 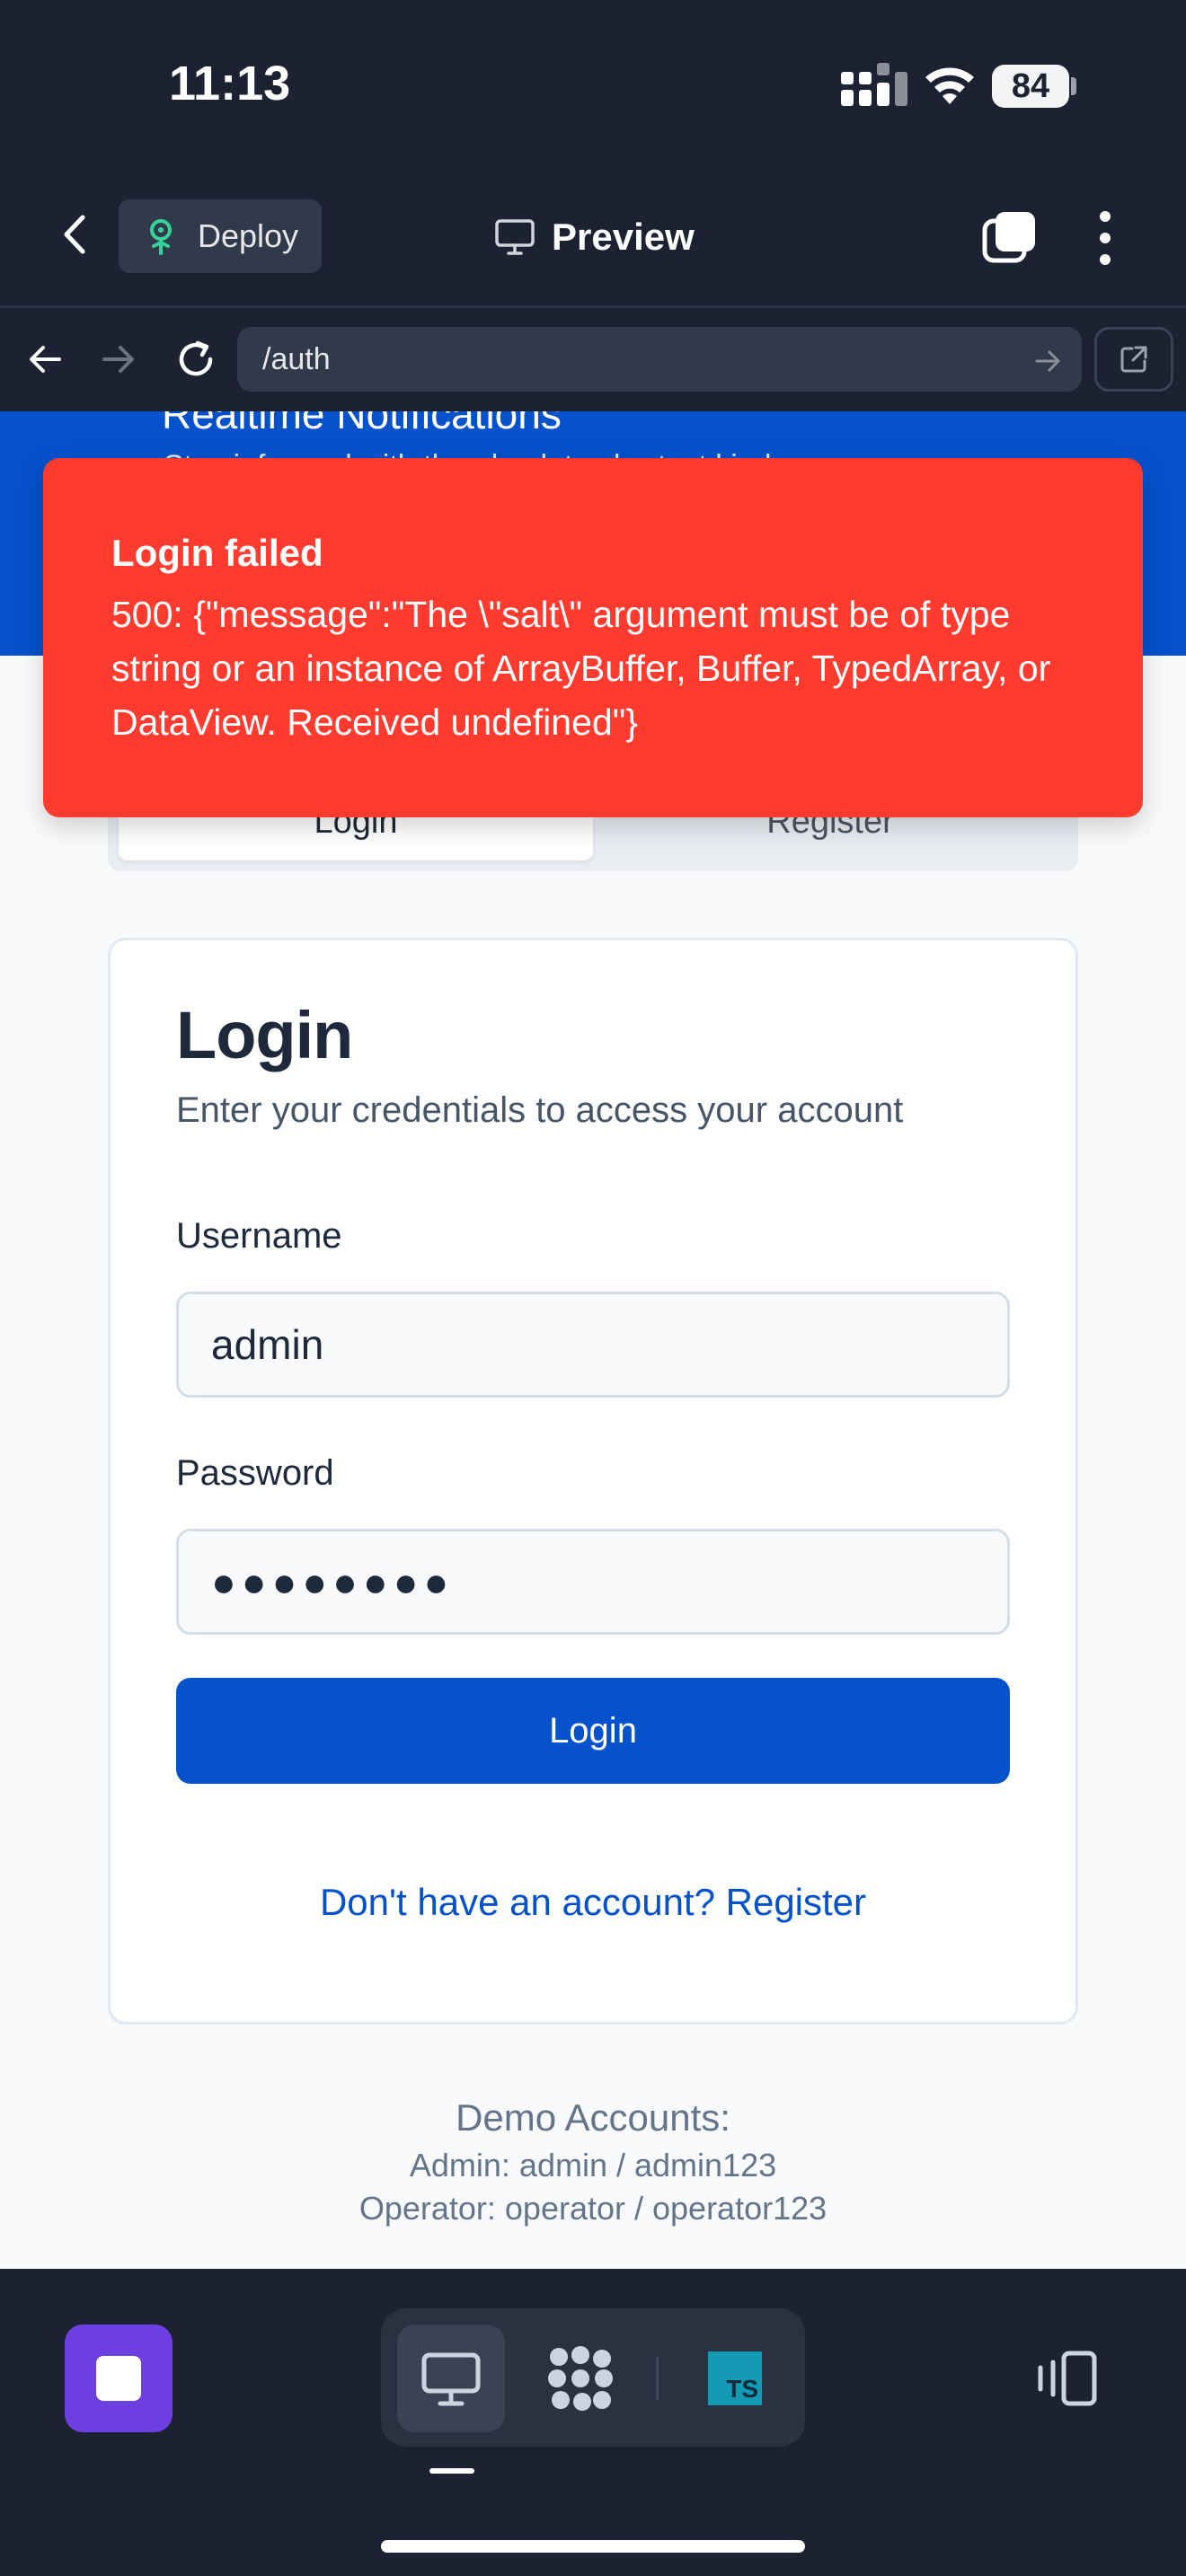 I want to click on preview-label: Preview, so click(x=623, y=237).